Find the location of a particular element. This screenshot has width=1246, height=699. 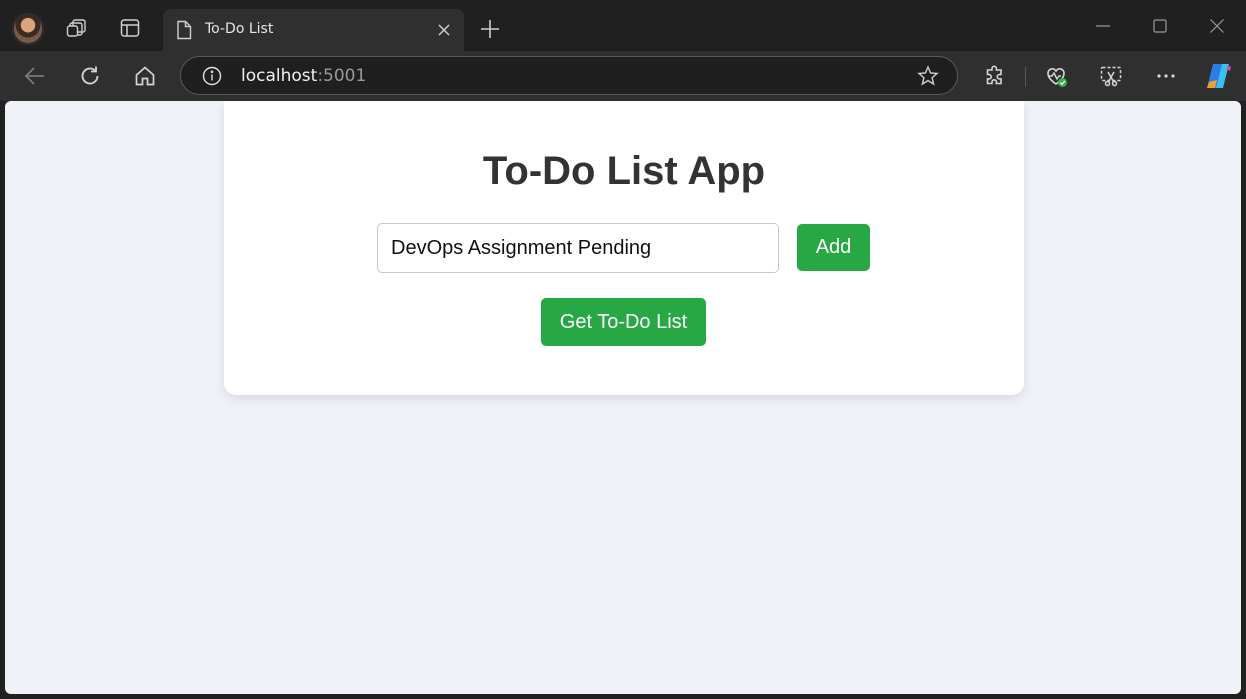

close-window-icon is located at coordinates (1217, 26).